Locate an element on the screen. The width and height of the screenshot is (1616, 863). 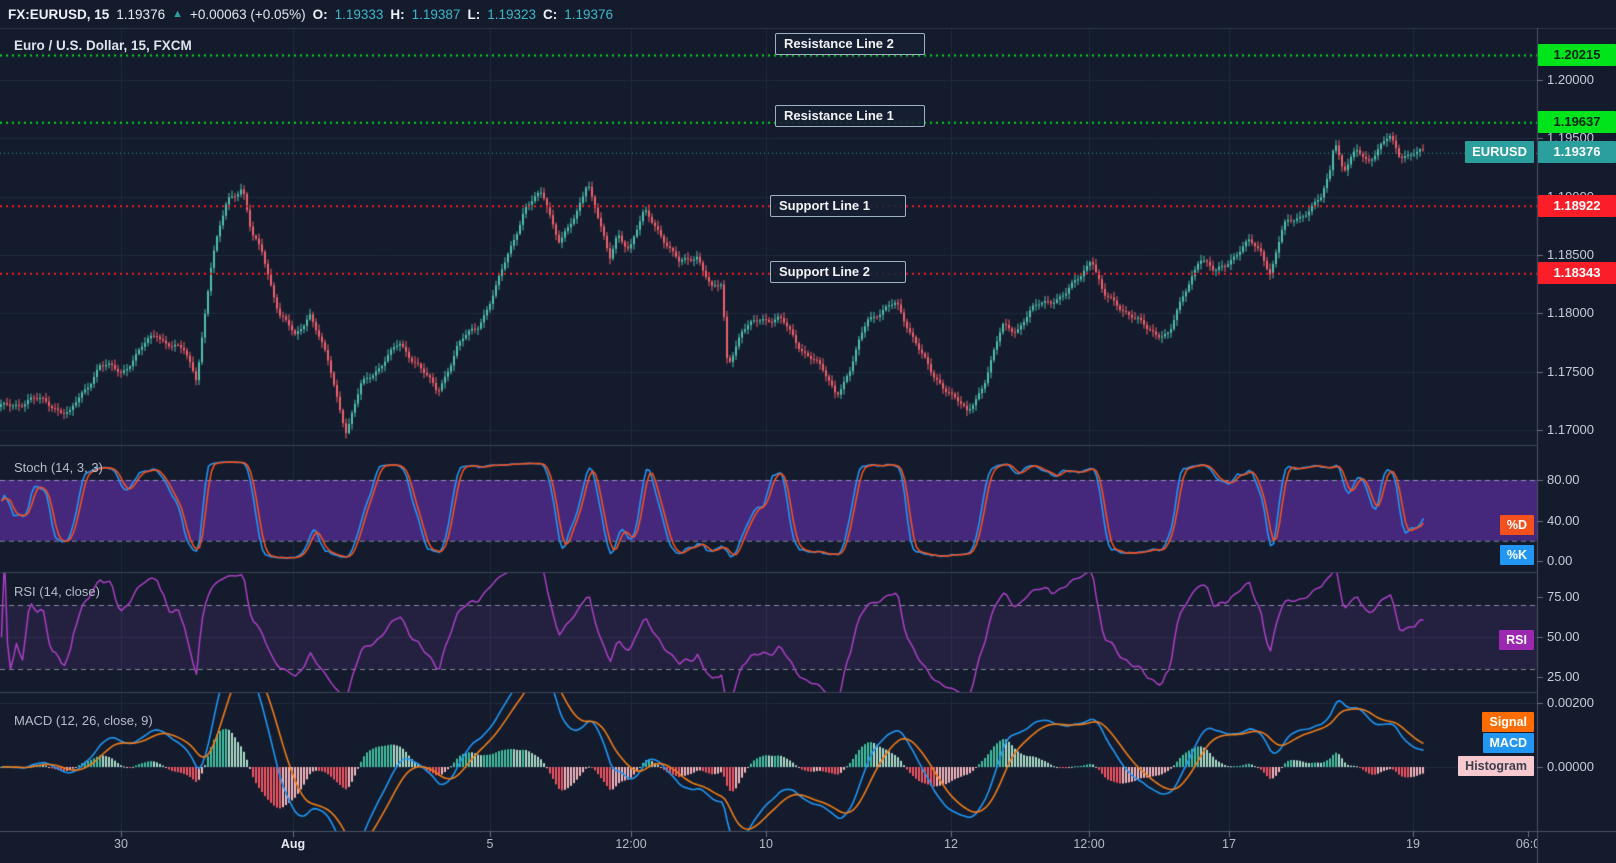
time-axis-label: 17 is located at coordinates (1229, 844).